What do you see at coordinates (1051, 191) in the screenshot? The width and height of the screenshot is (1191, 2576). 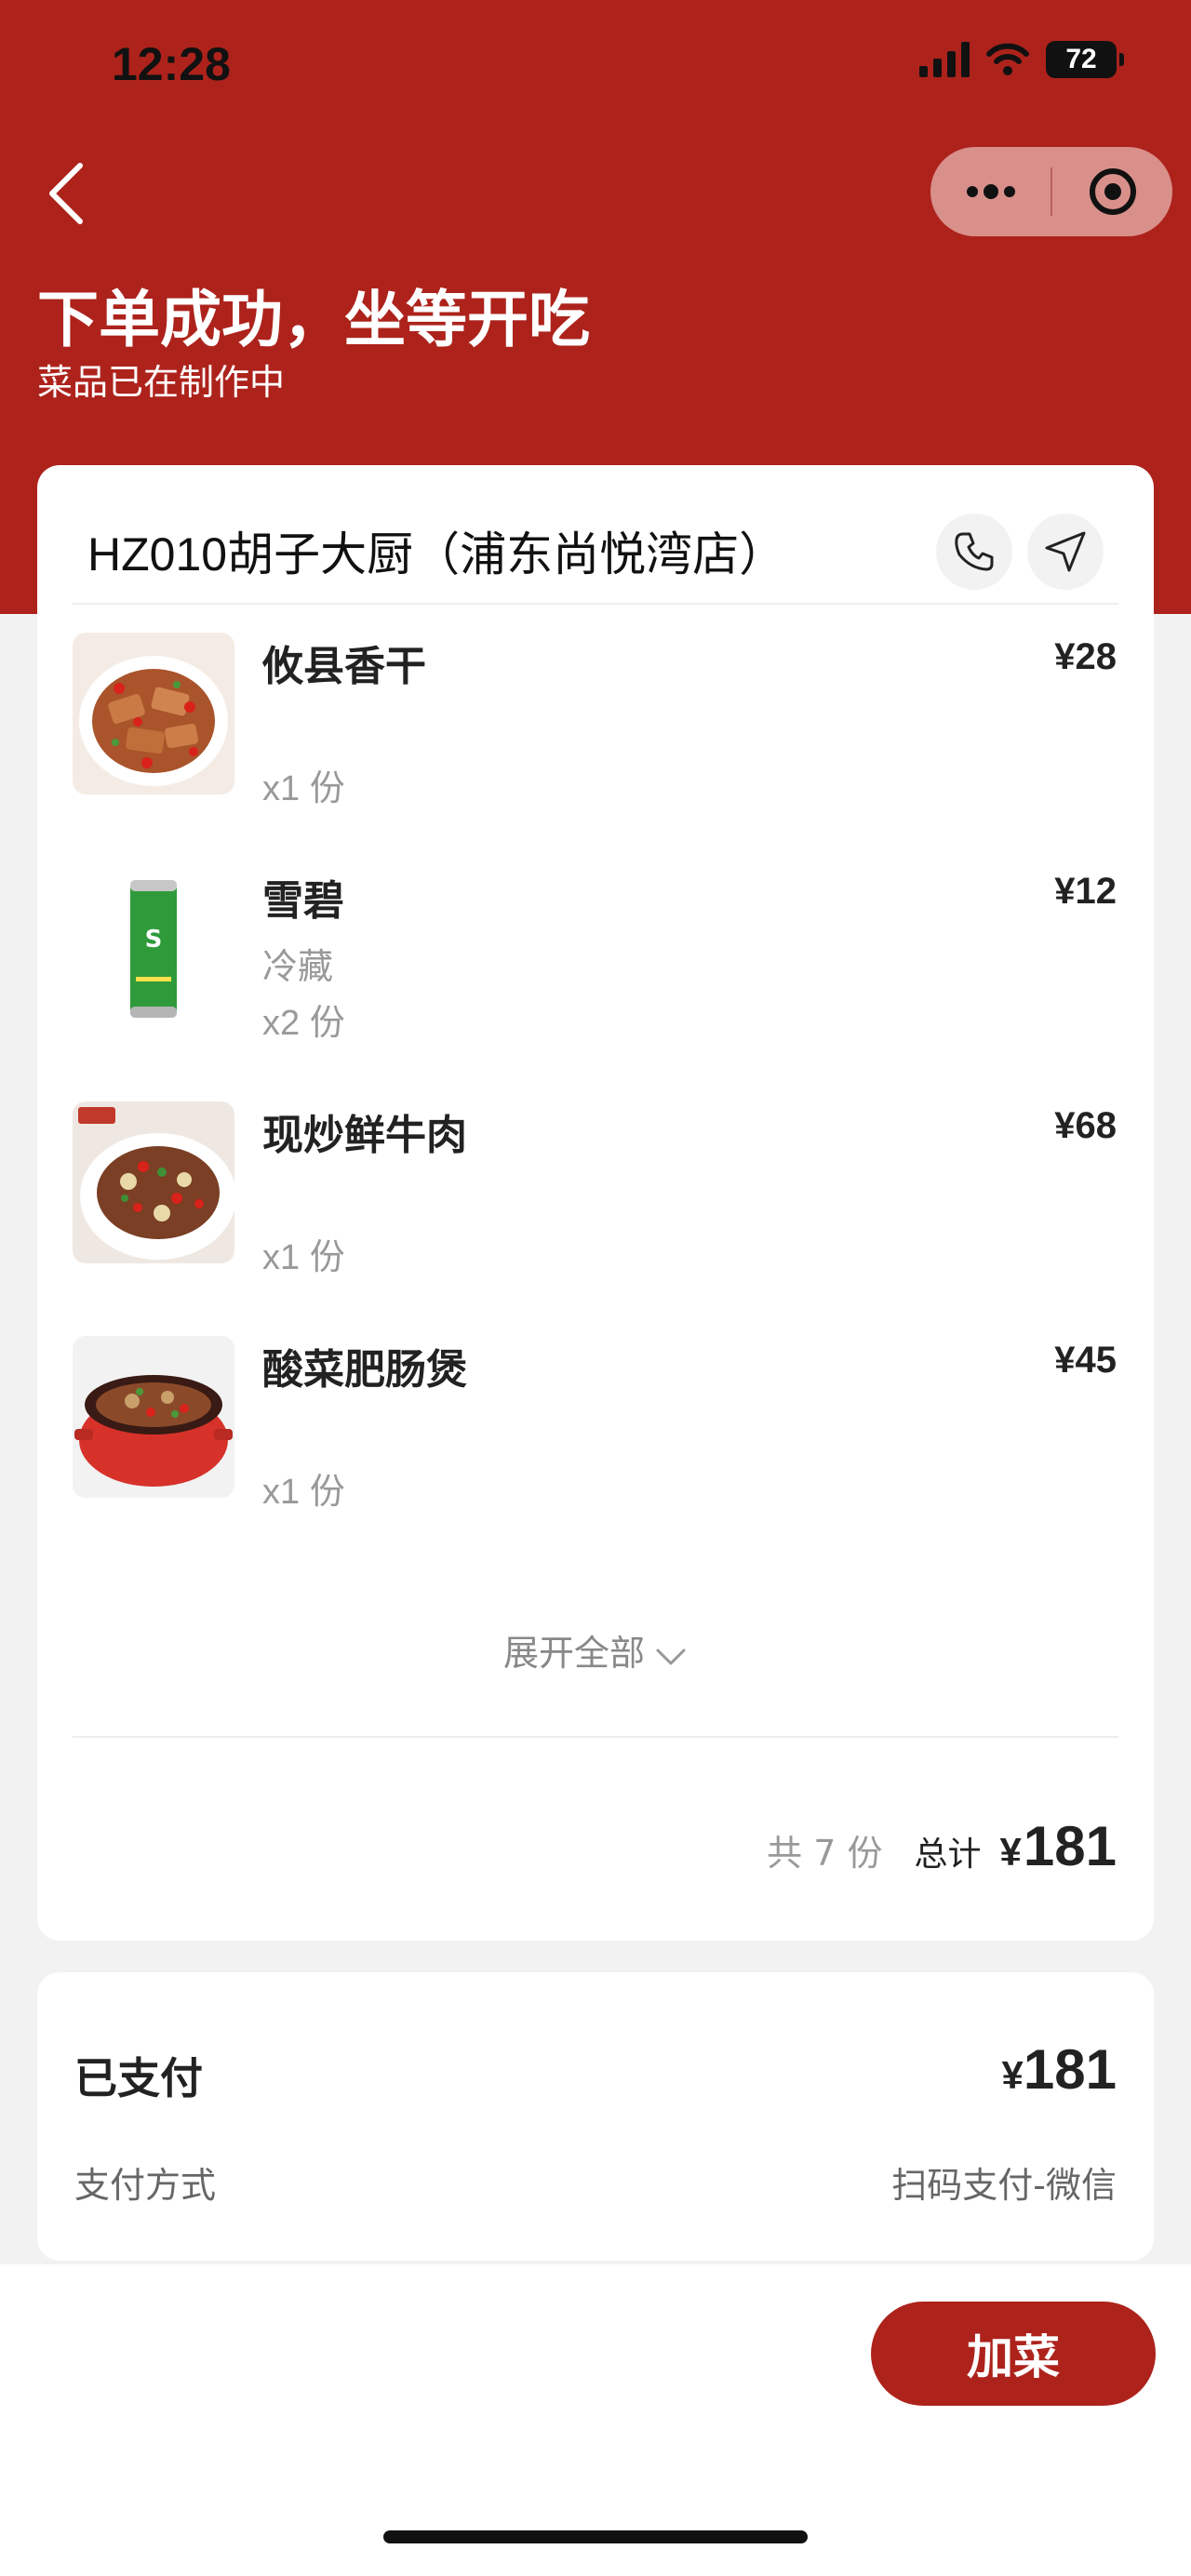 I see `mini-program-capsule` at bounding box center [1051, 191].